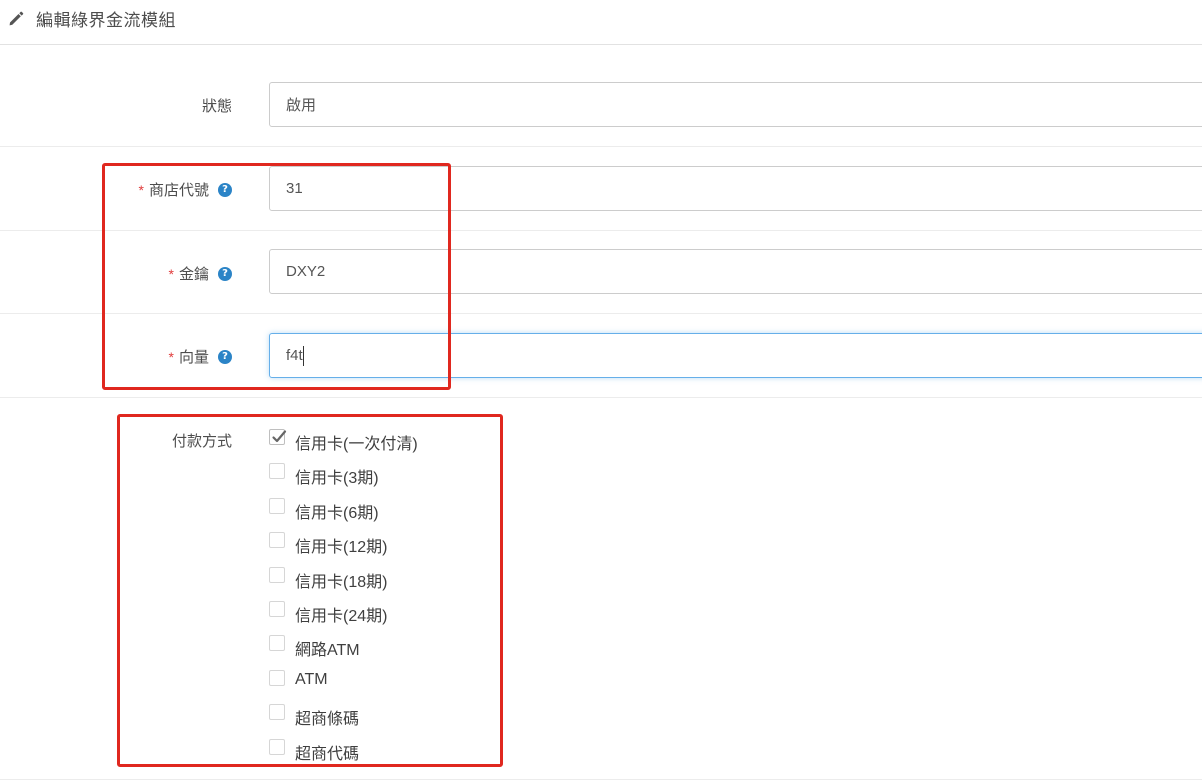  I want to click on hash-key-label: * 金鑰 ?, so click(200, 273).